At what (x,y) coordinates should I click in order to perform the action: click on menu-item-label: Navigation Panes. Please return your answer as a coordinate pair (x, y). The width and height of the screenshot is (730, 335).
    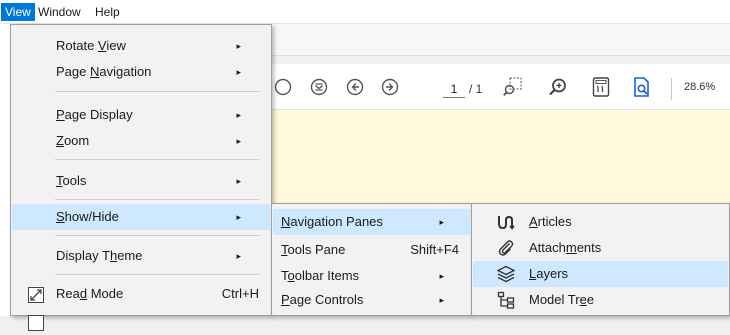
    Looking at the image, I should click on (332, 221).